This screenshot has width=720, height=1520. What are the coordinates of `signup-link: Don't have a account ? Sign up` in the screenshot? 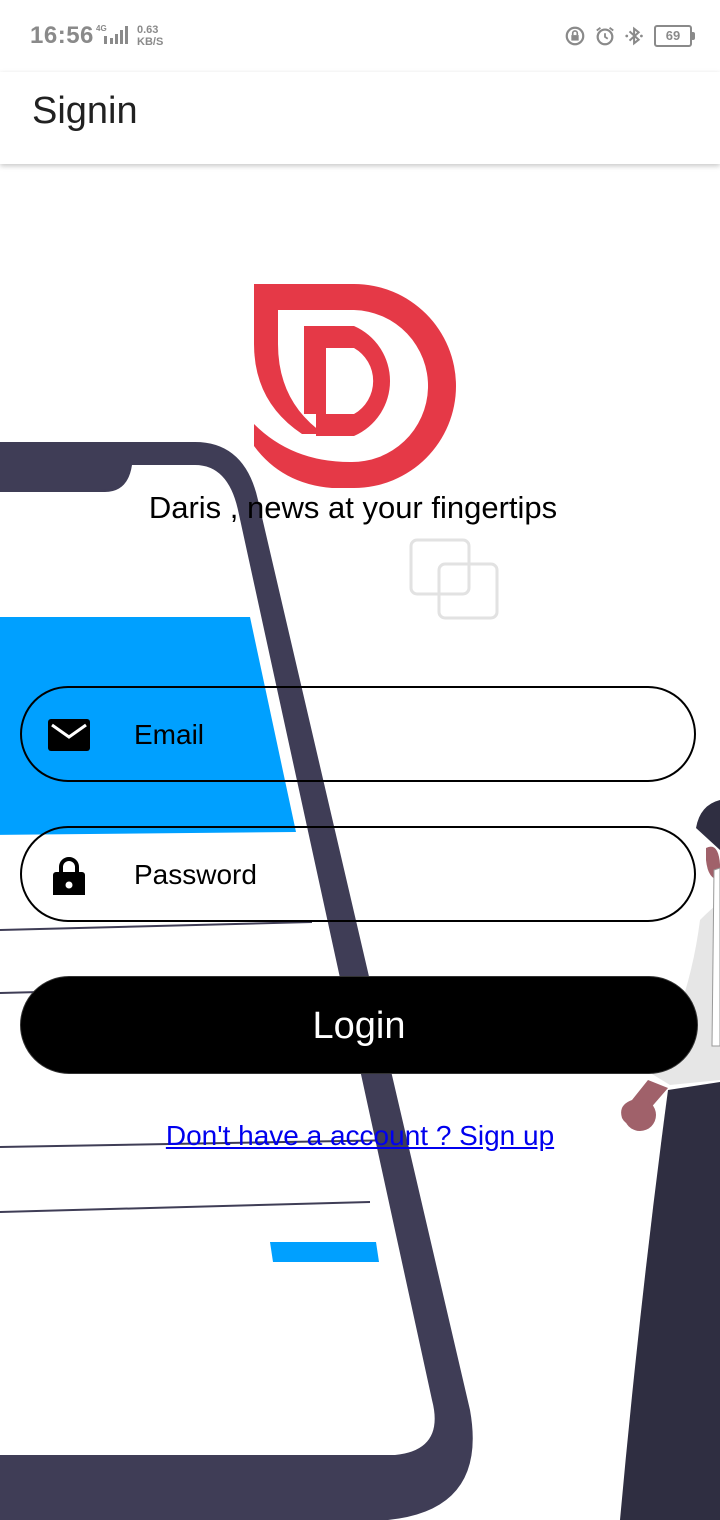 It's located at (360, 1136).